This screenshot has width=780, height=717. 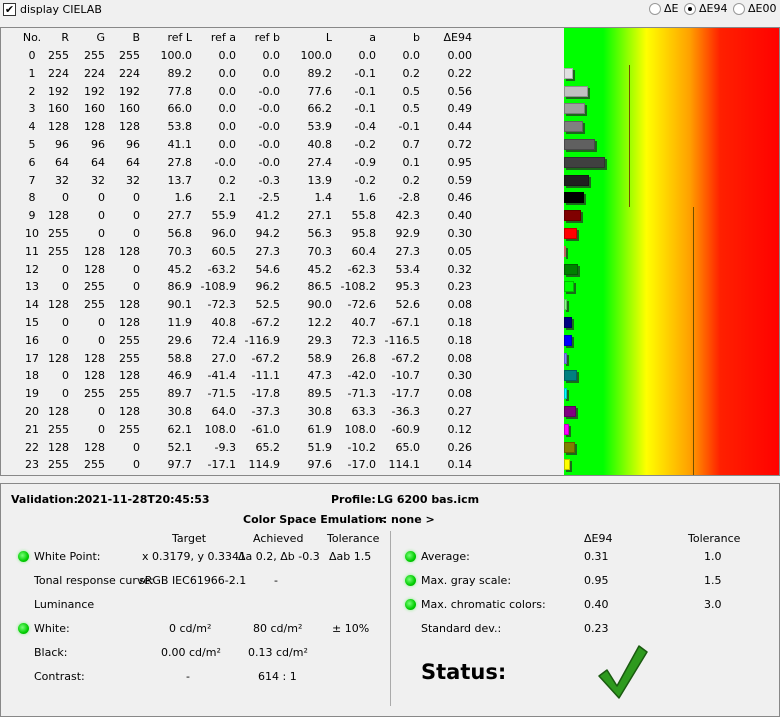 I want to click on table-row-cell: 56.8, so click(x=180, y=233).